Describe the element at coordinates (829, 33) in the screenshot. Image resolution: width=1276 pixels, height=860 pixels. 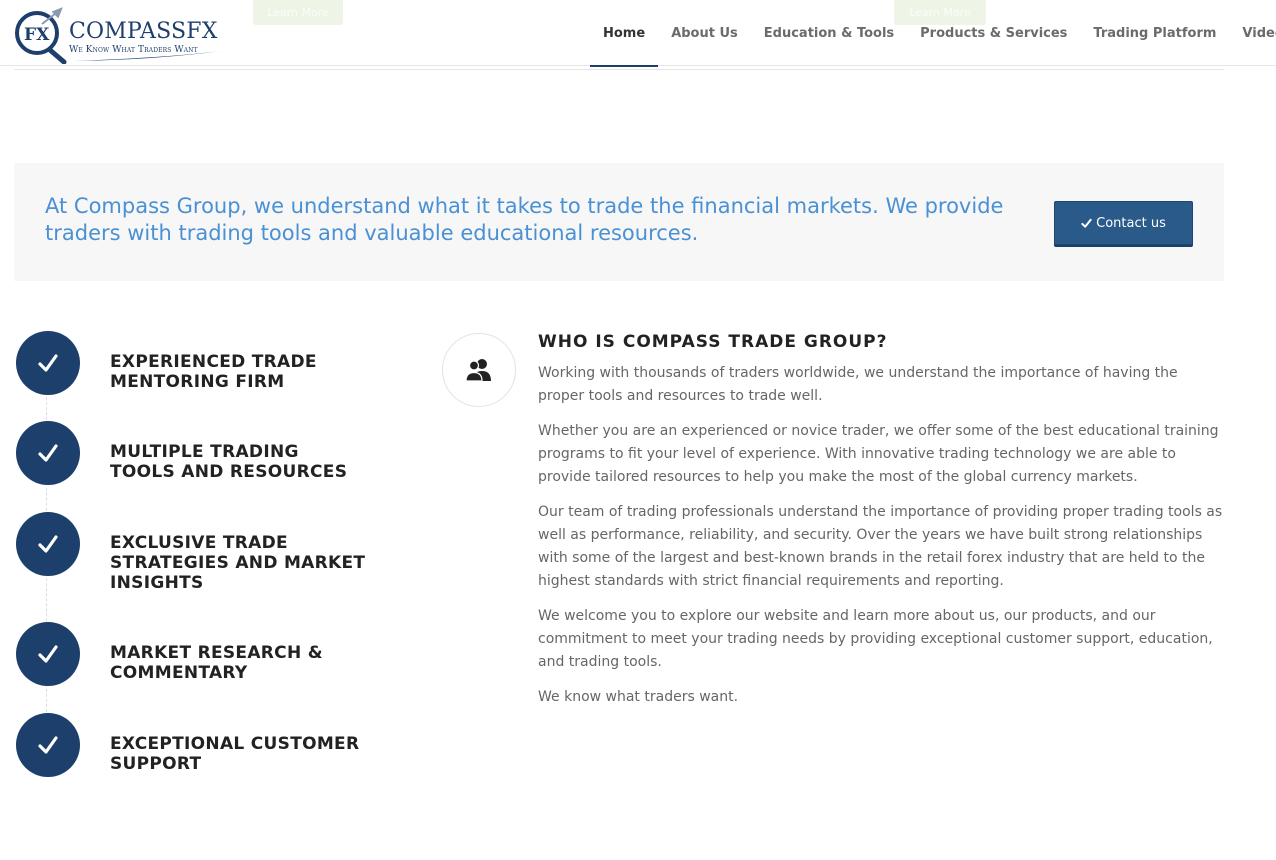
I see `nav-item-education-tools: Education & Tools` at that location.